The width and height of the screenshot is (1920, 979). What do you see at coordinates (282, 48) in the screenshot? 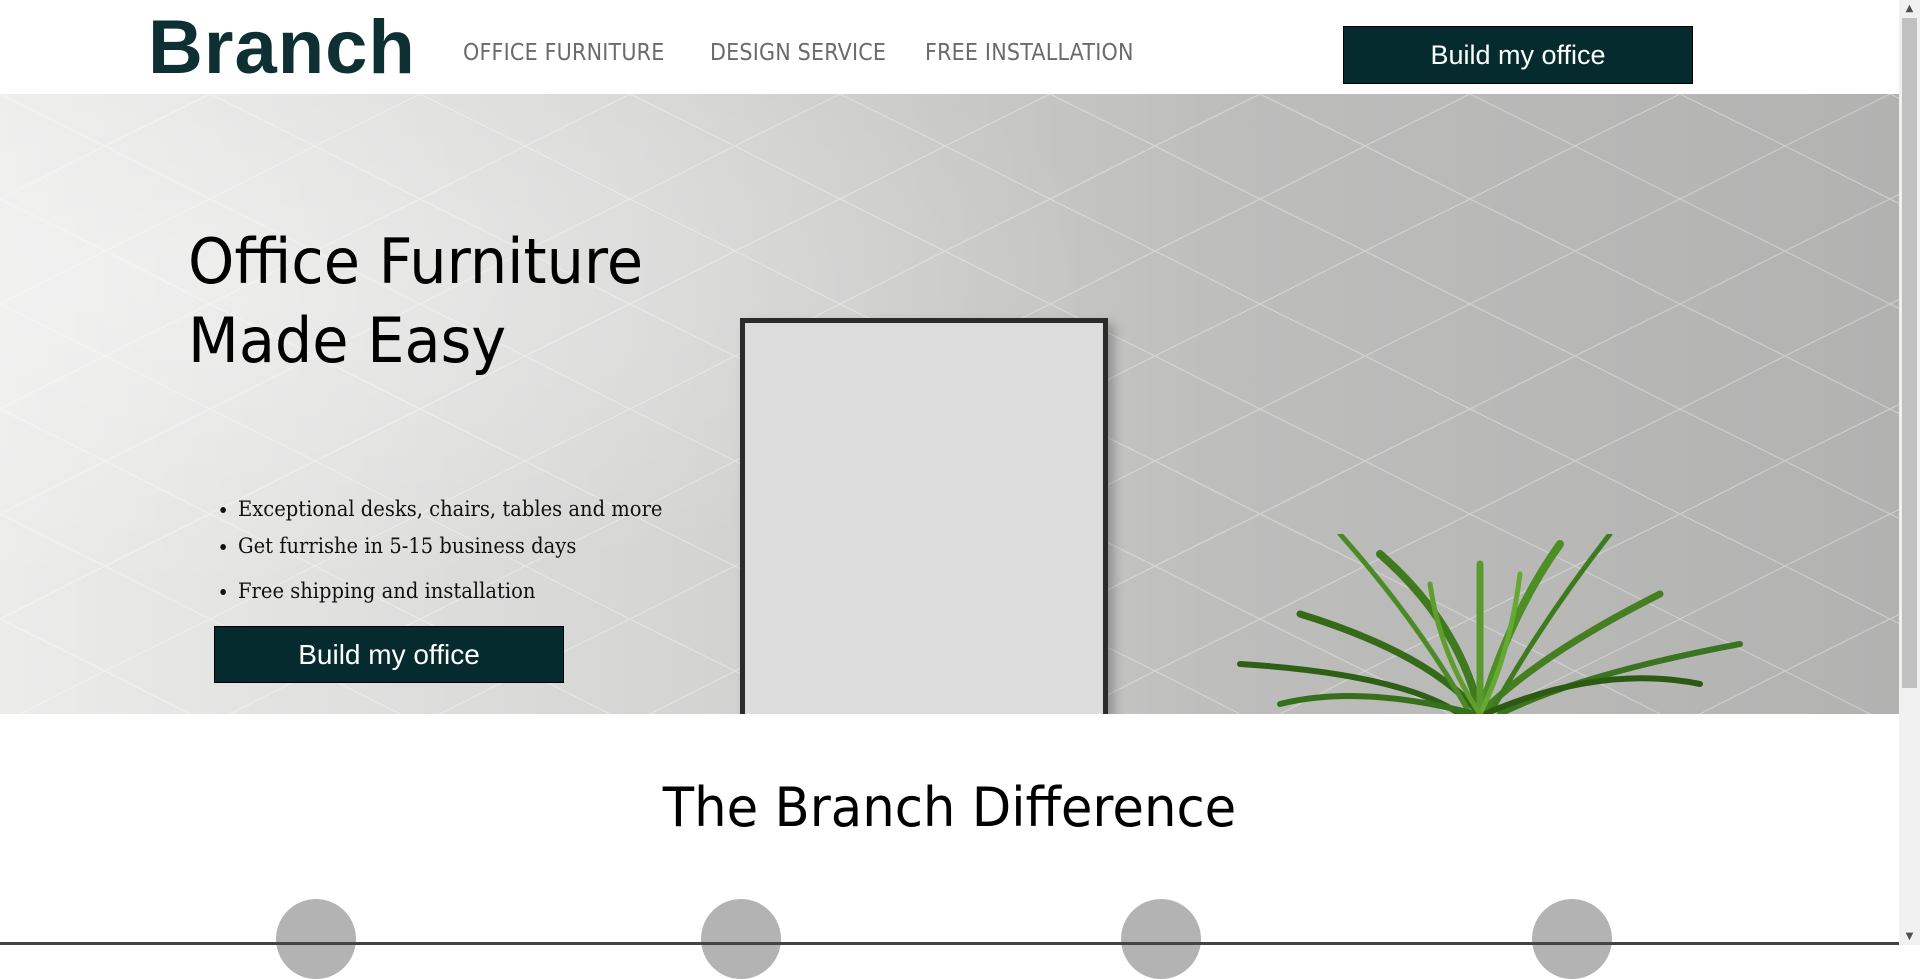
I see `branch-logo: Branch` at bounding box center [282, 48].